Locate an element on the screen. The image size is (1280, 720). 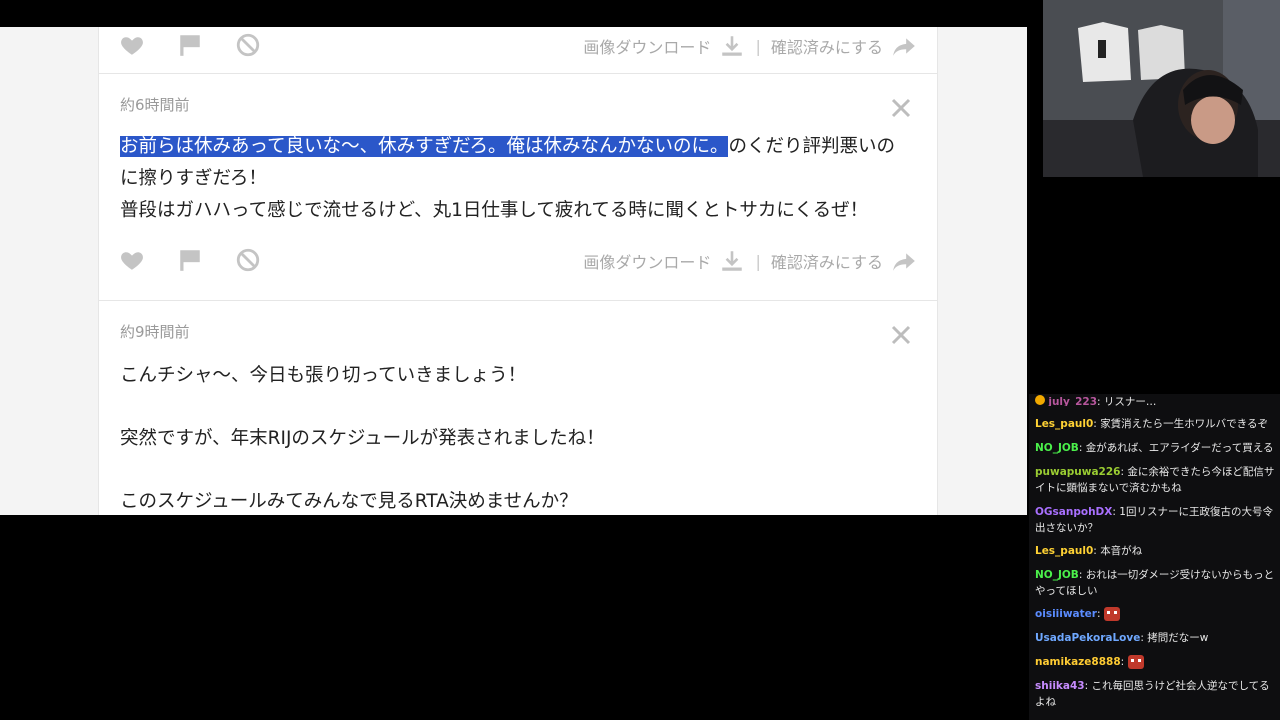
chat-message: shiika43: これ毎回思うけど社会人逆なでしてるよね is located at coordinates (1152, 694).